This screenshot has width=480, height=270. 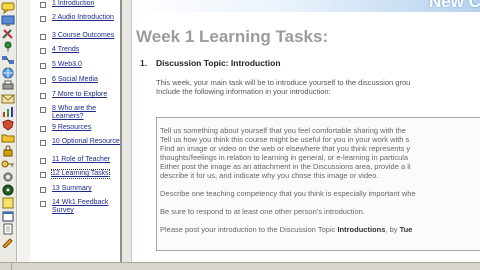 I want to click on introductions-topic: Introductions, so click(x=361, y=229).